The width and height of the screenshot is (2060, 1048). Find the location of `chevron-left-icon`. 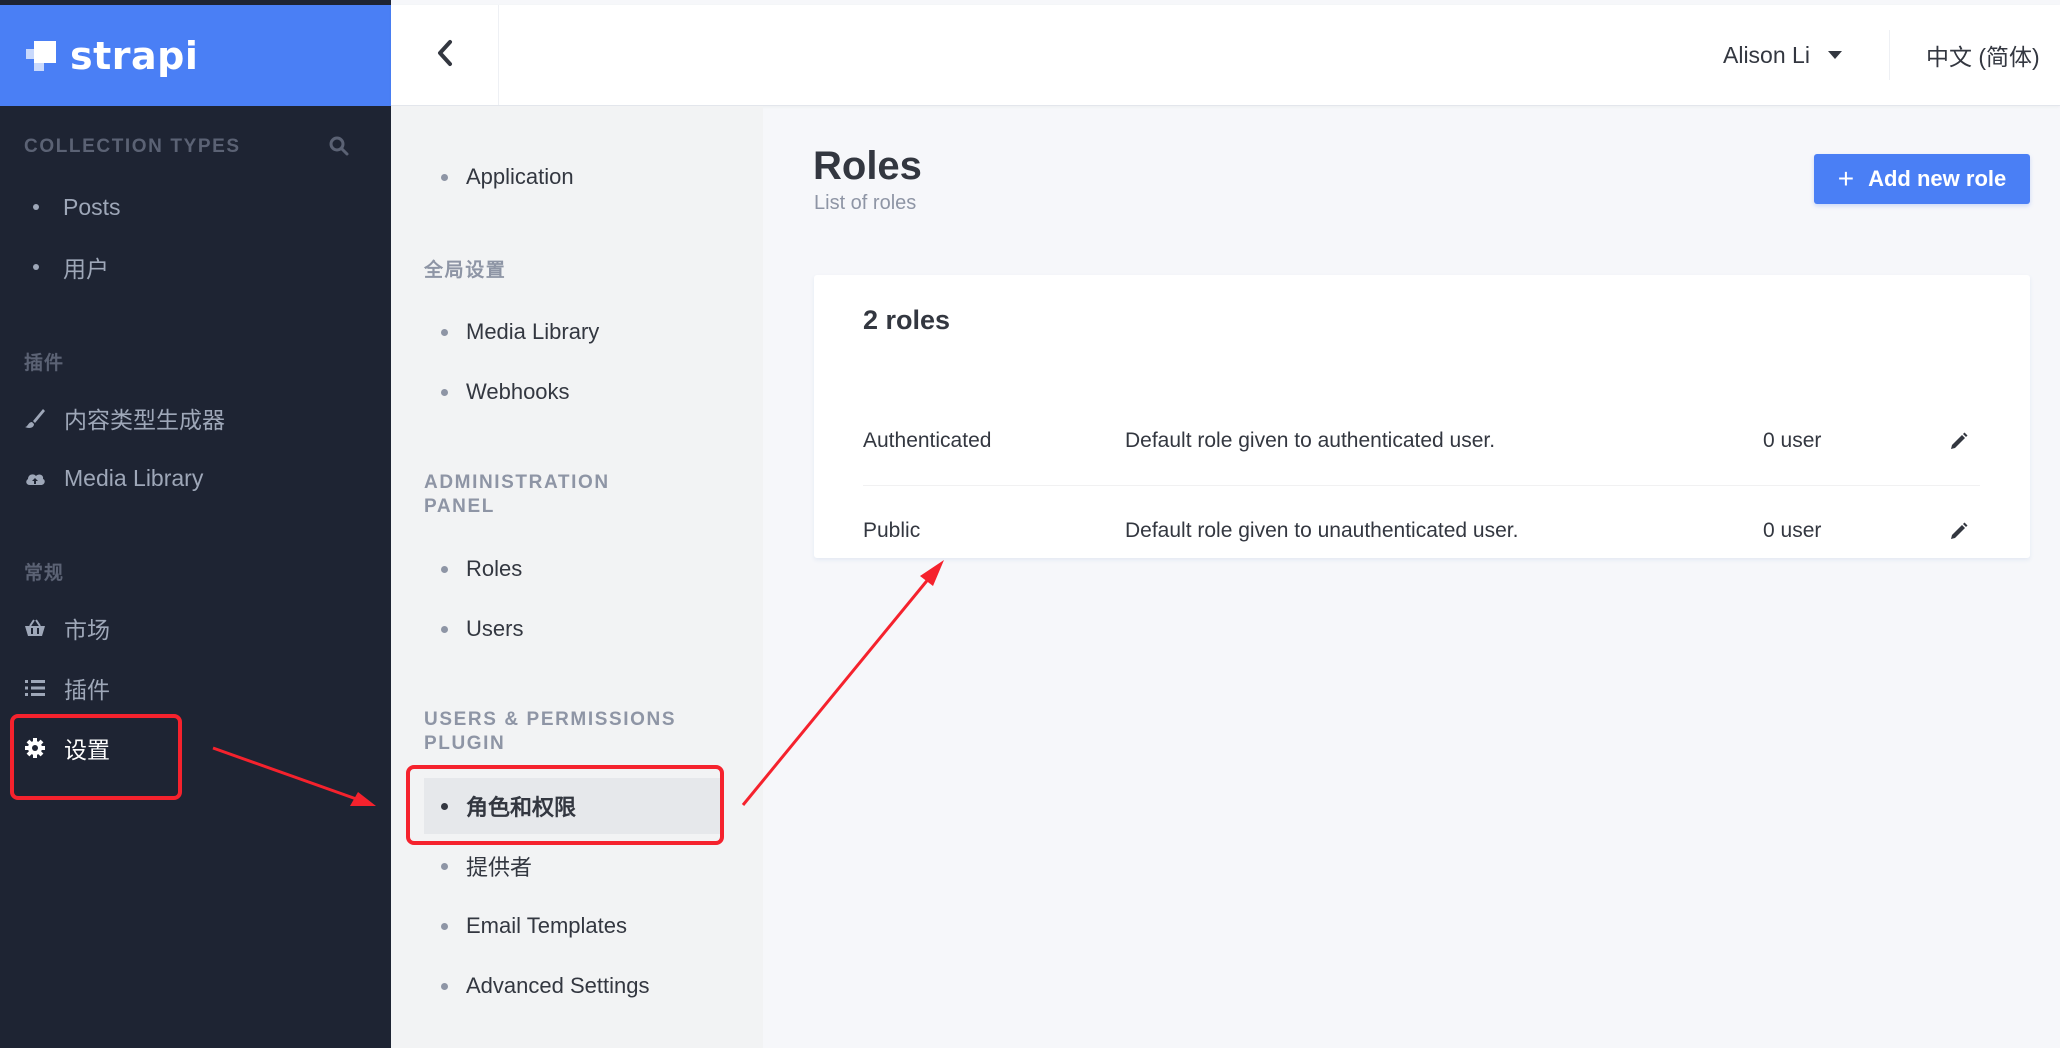

chevron-left-icon is located at coordinates (445, 55).